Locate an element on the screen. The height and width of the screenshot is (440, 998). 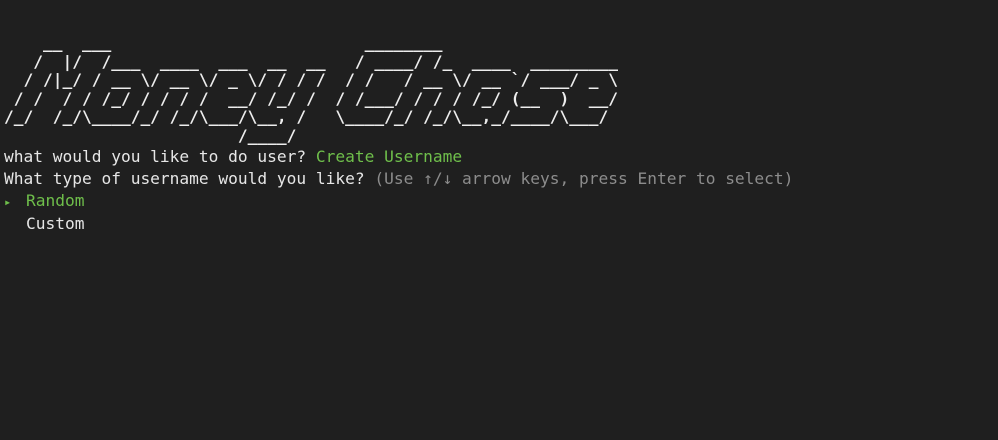
option-label: Random is located at coordinates (55, 201).